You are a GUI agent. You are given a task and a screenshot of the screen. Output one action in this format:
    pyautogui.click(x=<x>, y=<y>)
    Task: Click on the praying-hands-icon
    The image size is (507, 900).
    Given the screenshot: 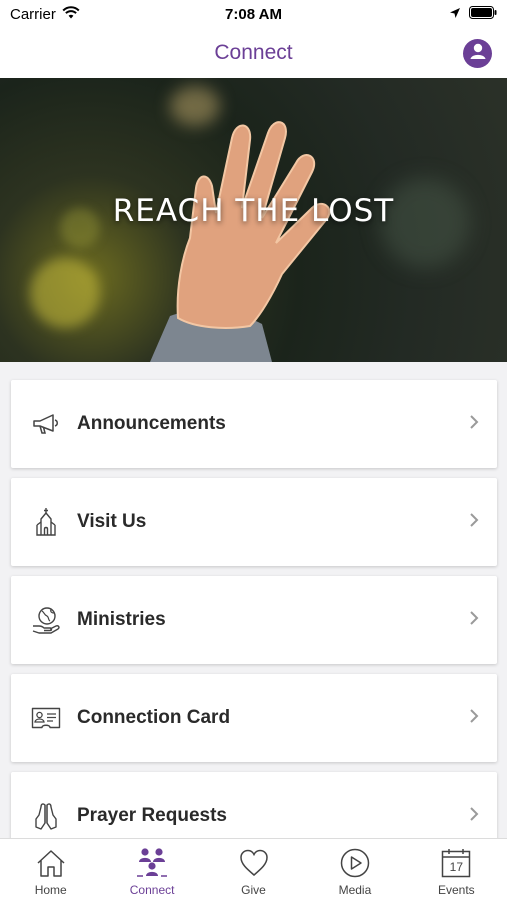 What is the action you would take?
    pyautogui.click(x=46, y=816)
    